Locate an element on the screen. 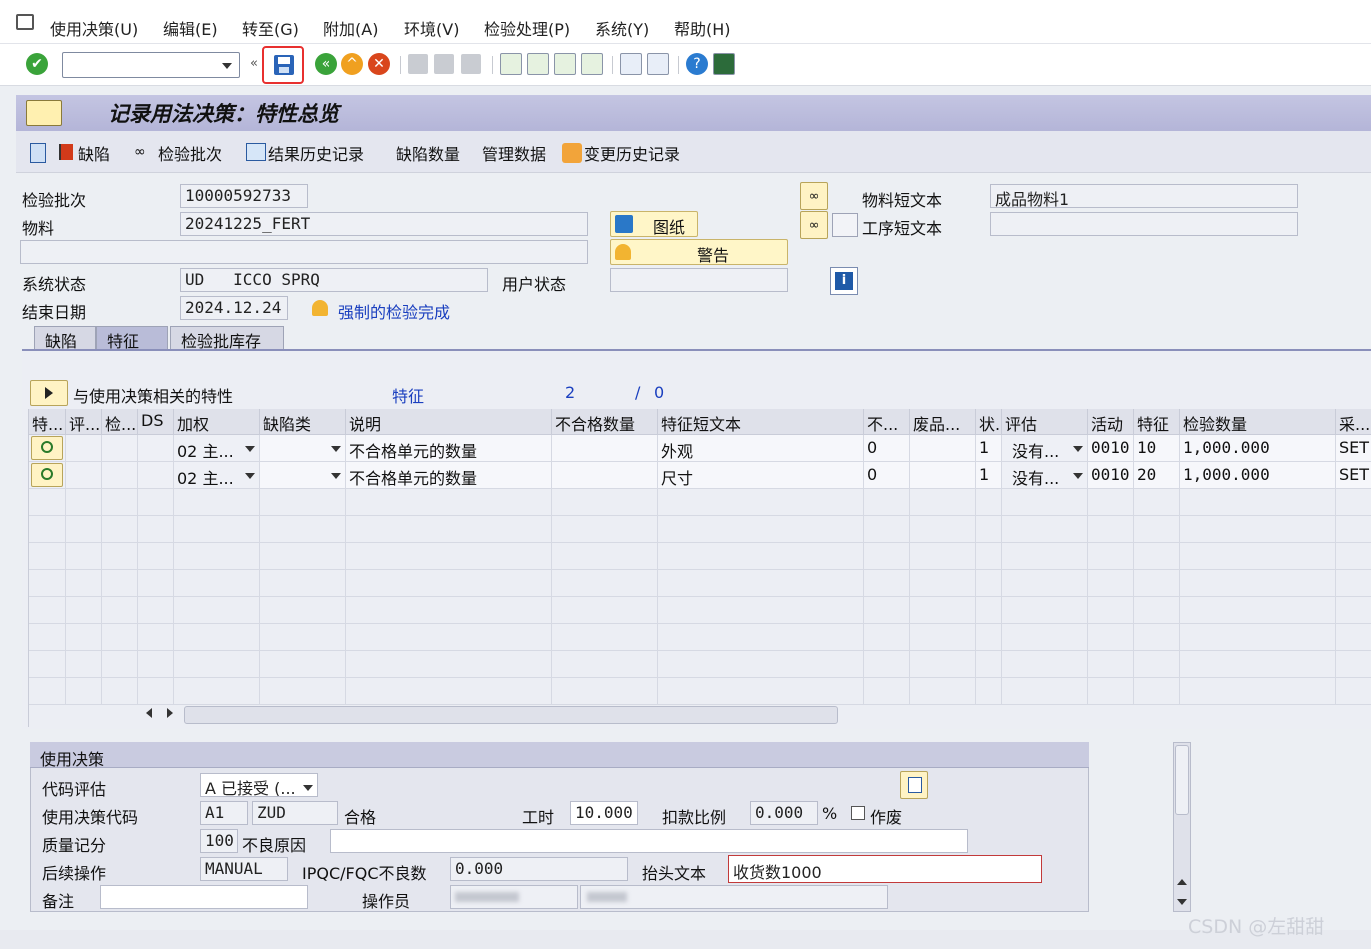 The width and height of the screenshot is (1371, 949). inspection-lot-button: 检验批次 is located at coordinates (190, 153).